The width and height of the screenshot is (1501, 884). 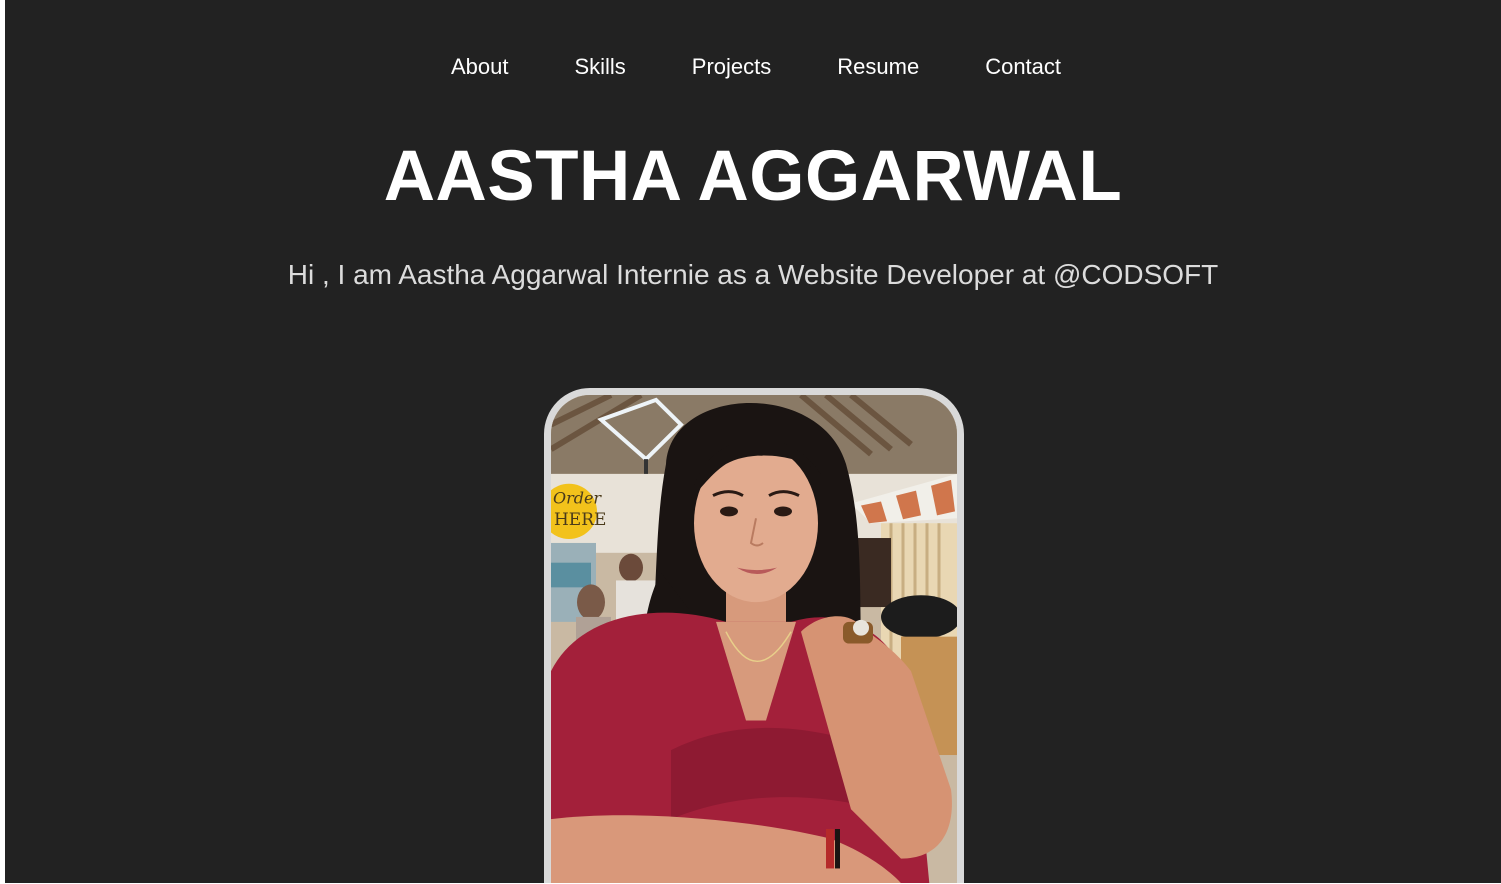 What do you see at coordinates (480, 67) in the screenshot?
I see `nav-about-link: About` at bounding box center [480, 67].